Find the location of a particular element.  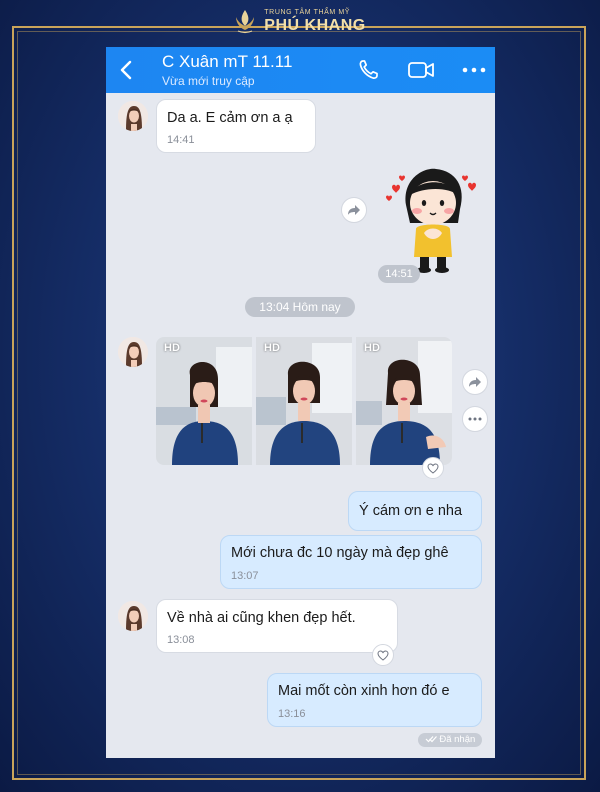

message-text: Da a. E cảm ơn a ạ is located at coordinates (230, 118).